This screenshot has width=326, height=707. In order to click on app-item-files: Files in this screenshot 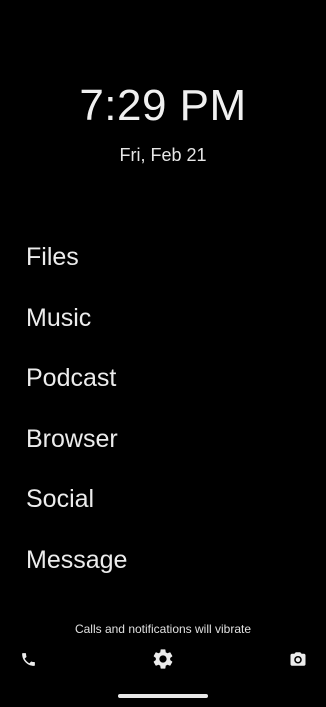, I will do `click(166, 270)`.